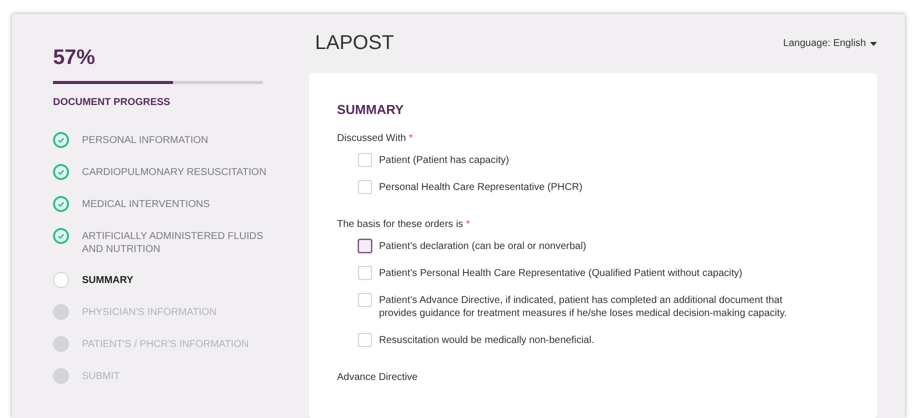 The image size is (913, 418). What do you see at coordinates (101, 376) in the screenshot?
I see `step-link: SUBMIT` at bounding box center [101, 376].